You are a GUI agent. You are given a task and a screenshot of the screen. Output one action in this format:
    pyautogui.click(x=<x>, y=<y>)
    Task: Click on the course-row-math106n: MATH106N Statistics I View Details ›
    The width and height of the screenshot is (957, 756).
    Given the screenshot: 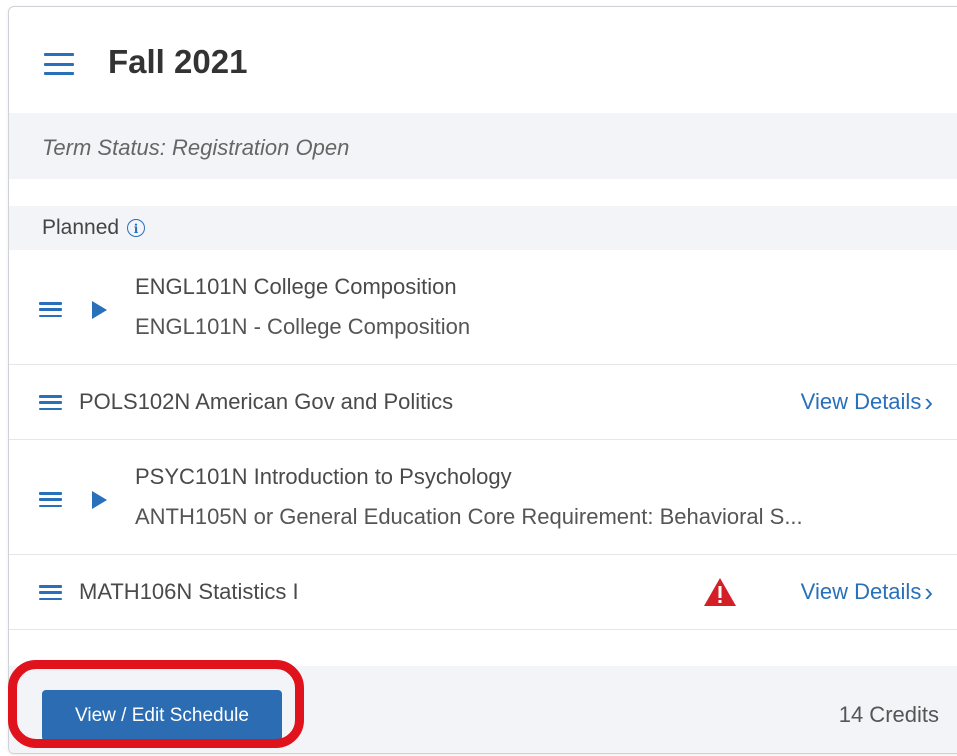 What is the action you would take?
    pyautogui.click(x=483, y=592)
    